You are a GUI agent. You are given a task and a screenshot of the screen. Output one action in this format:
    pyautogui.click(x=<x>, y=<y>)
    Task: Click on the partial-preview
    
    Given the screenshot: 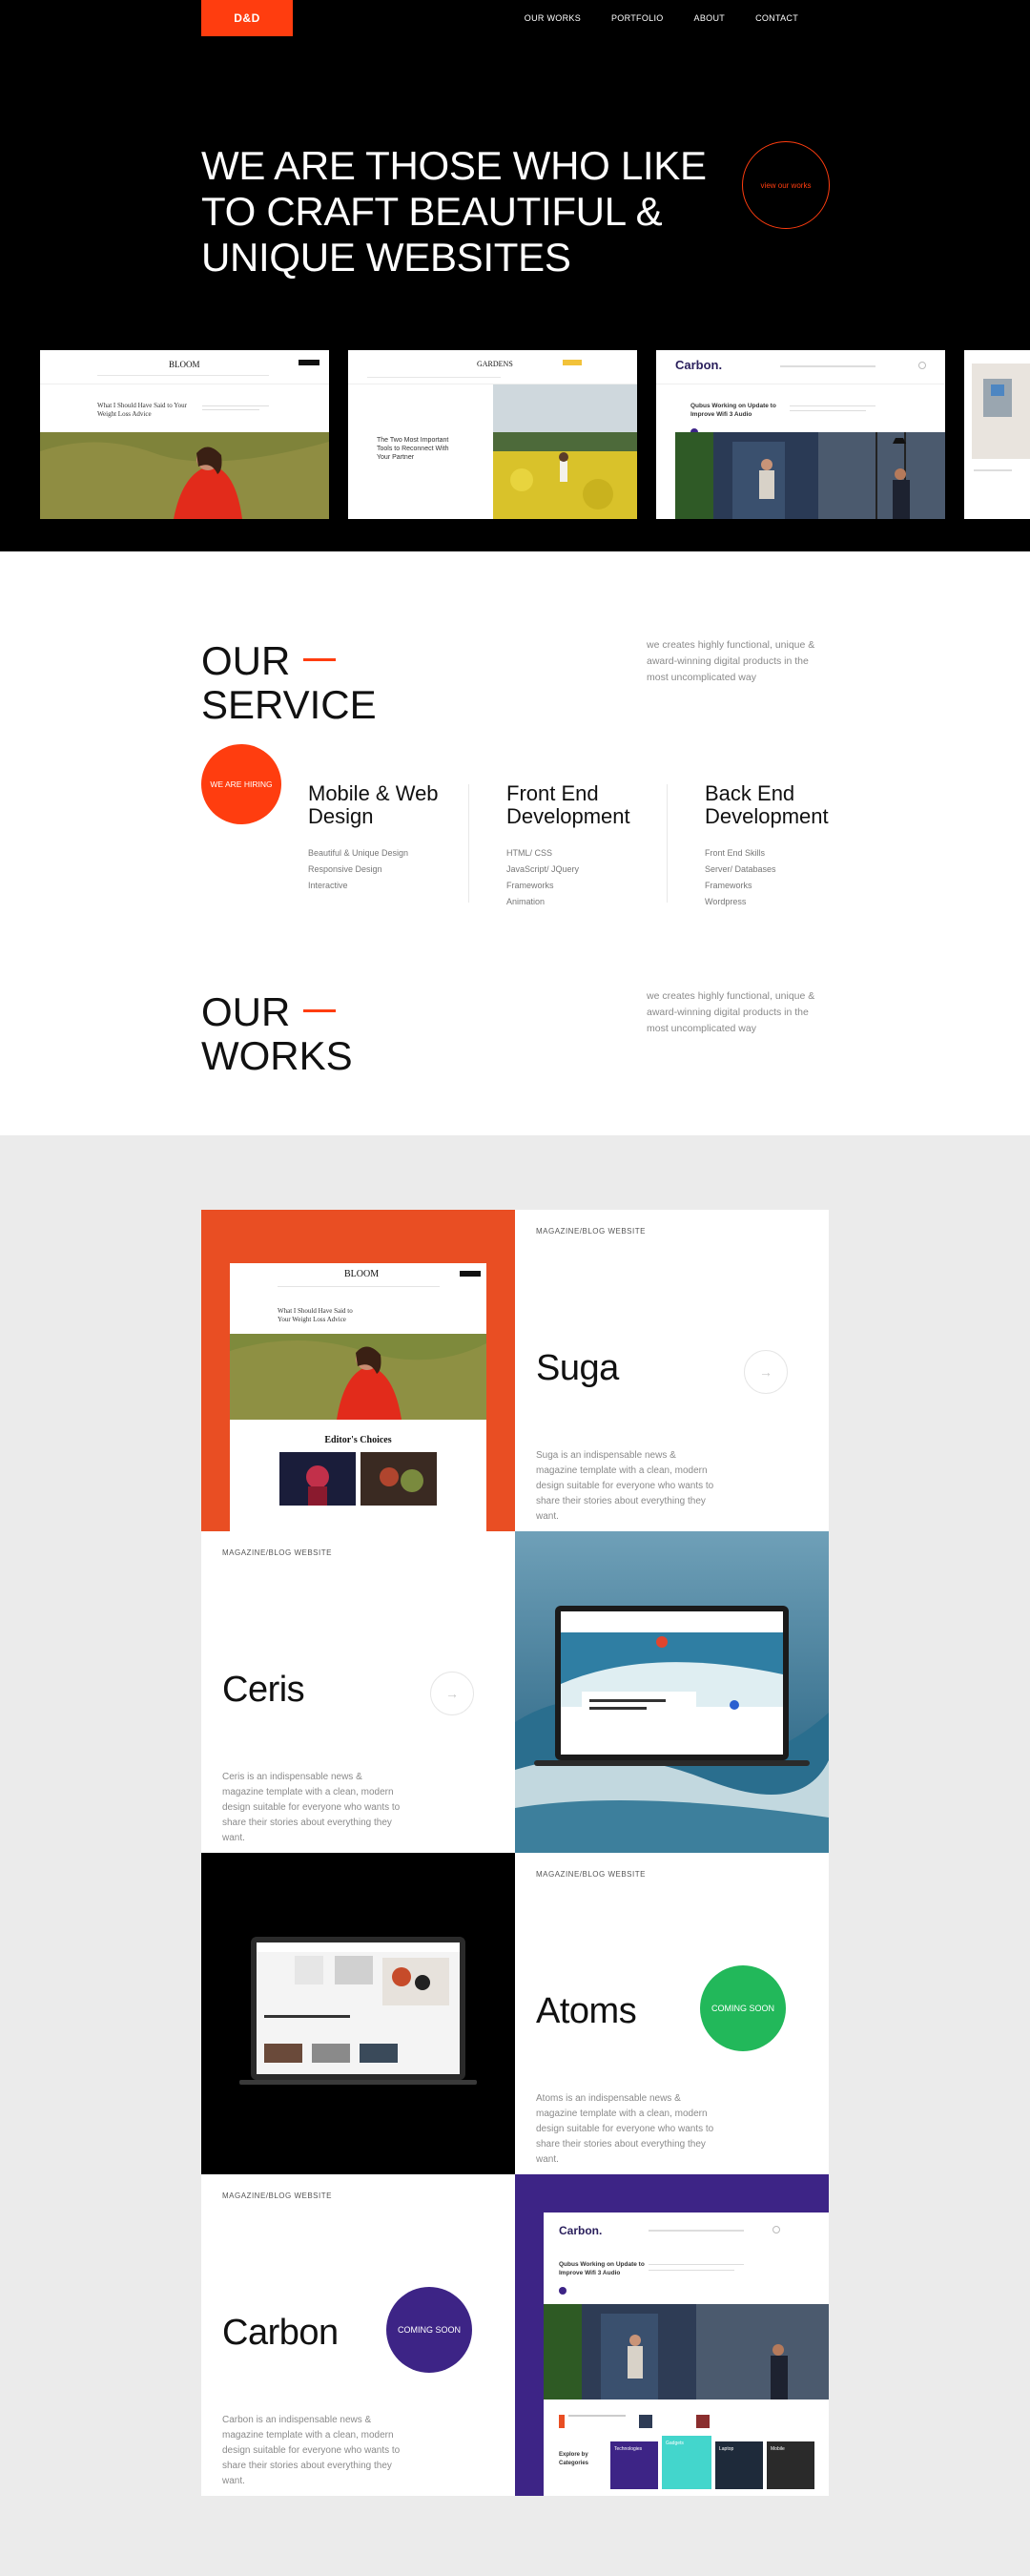 What is the action you would take?
    pyautogui.click(x=997, y=434)
    